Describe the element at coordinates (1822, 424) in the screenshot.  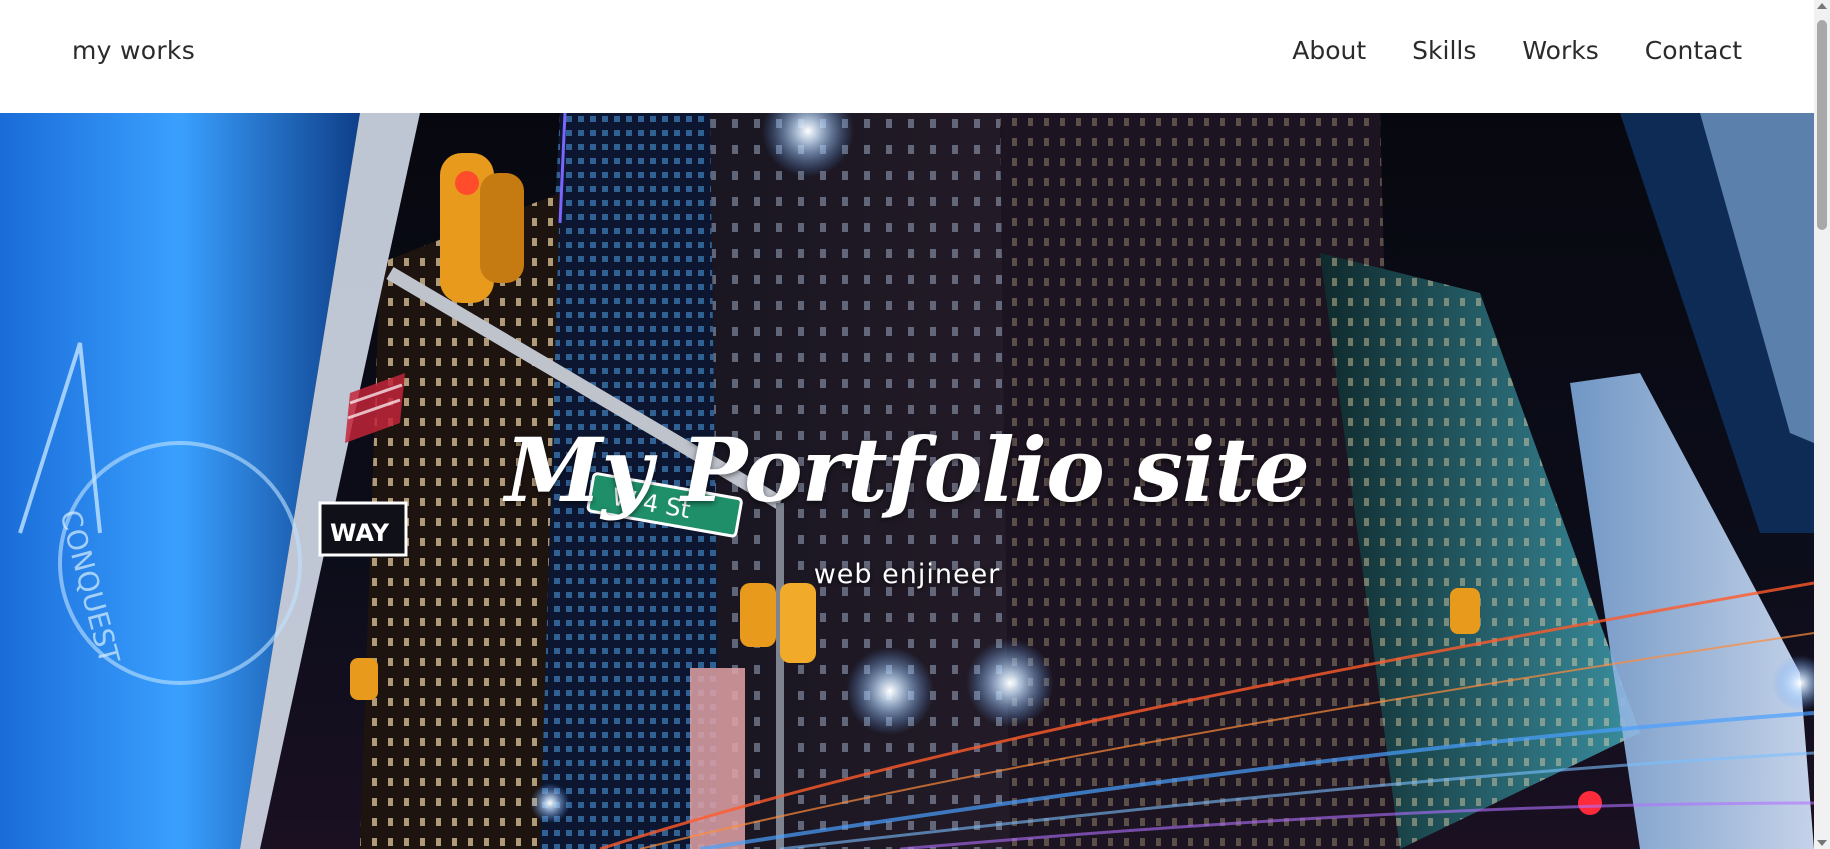
I see `page-scrollbar` at that location.